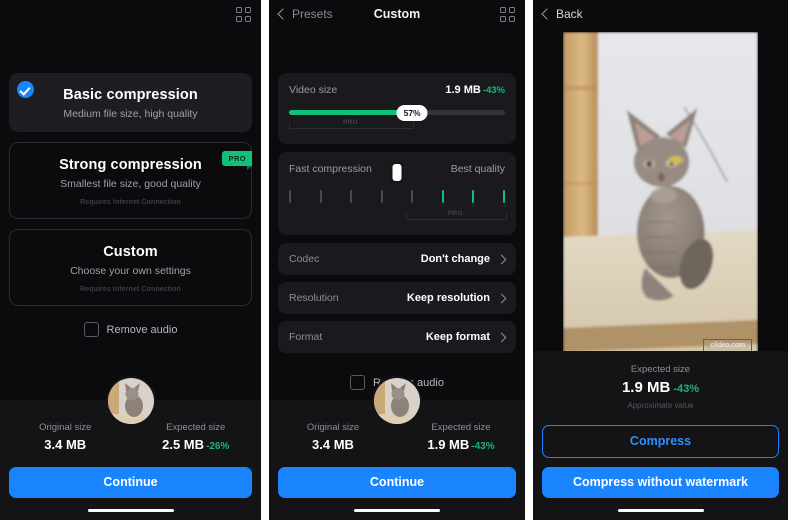 The height and width of the screenshot is (520, 800). I want to click on slider-fill, so click(351, 112).